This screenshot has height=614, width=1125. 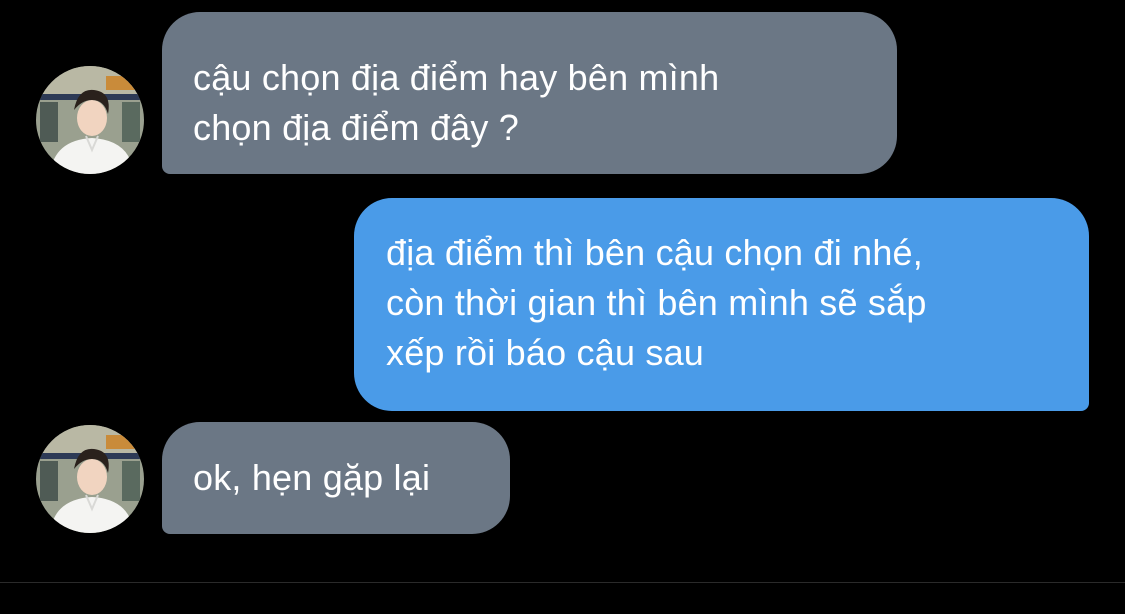 I want to click on message-text-line: xếp rồi báo cậu sau, so click(x=545, y=352).